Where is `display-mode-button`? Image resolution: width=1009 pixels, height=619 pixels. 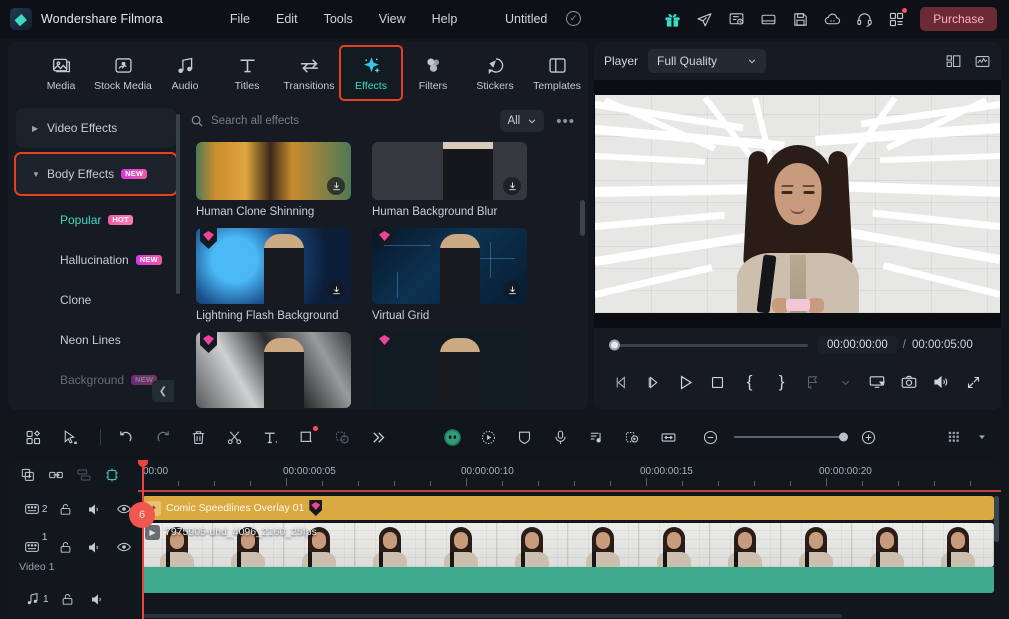
display-mode-button is located at coordinates (877, 382).